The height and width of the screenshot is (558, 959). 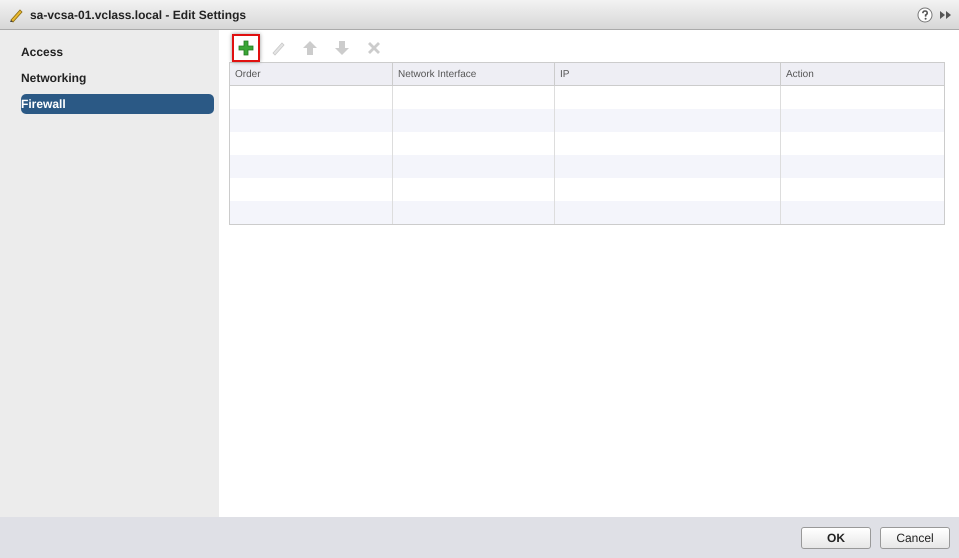 What do you see at coordinates (925, 14) in the screenshot?
I see `help-icon` at bounding box center [925, 14].